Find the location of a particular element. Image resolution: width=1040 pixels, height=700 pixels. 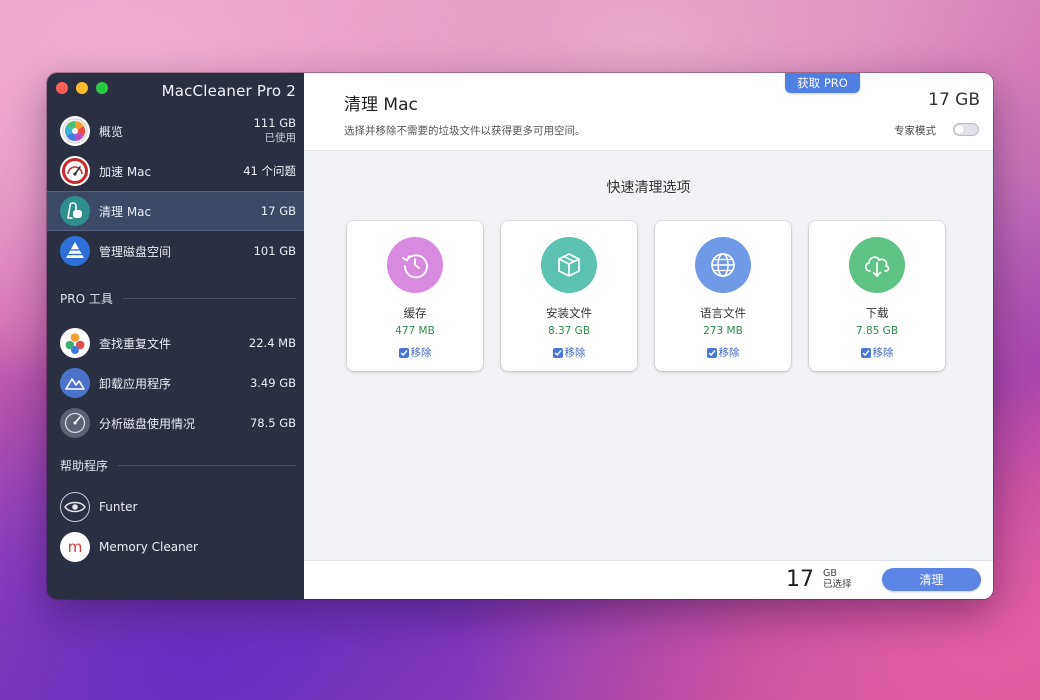

pyramid-icon is located at coordinates (75, 251).